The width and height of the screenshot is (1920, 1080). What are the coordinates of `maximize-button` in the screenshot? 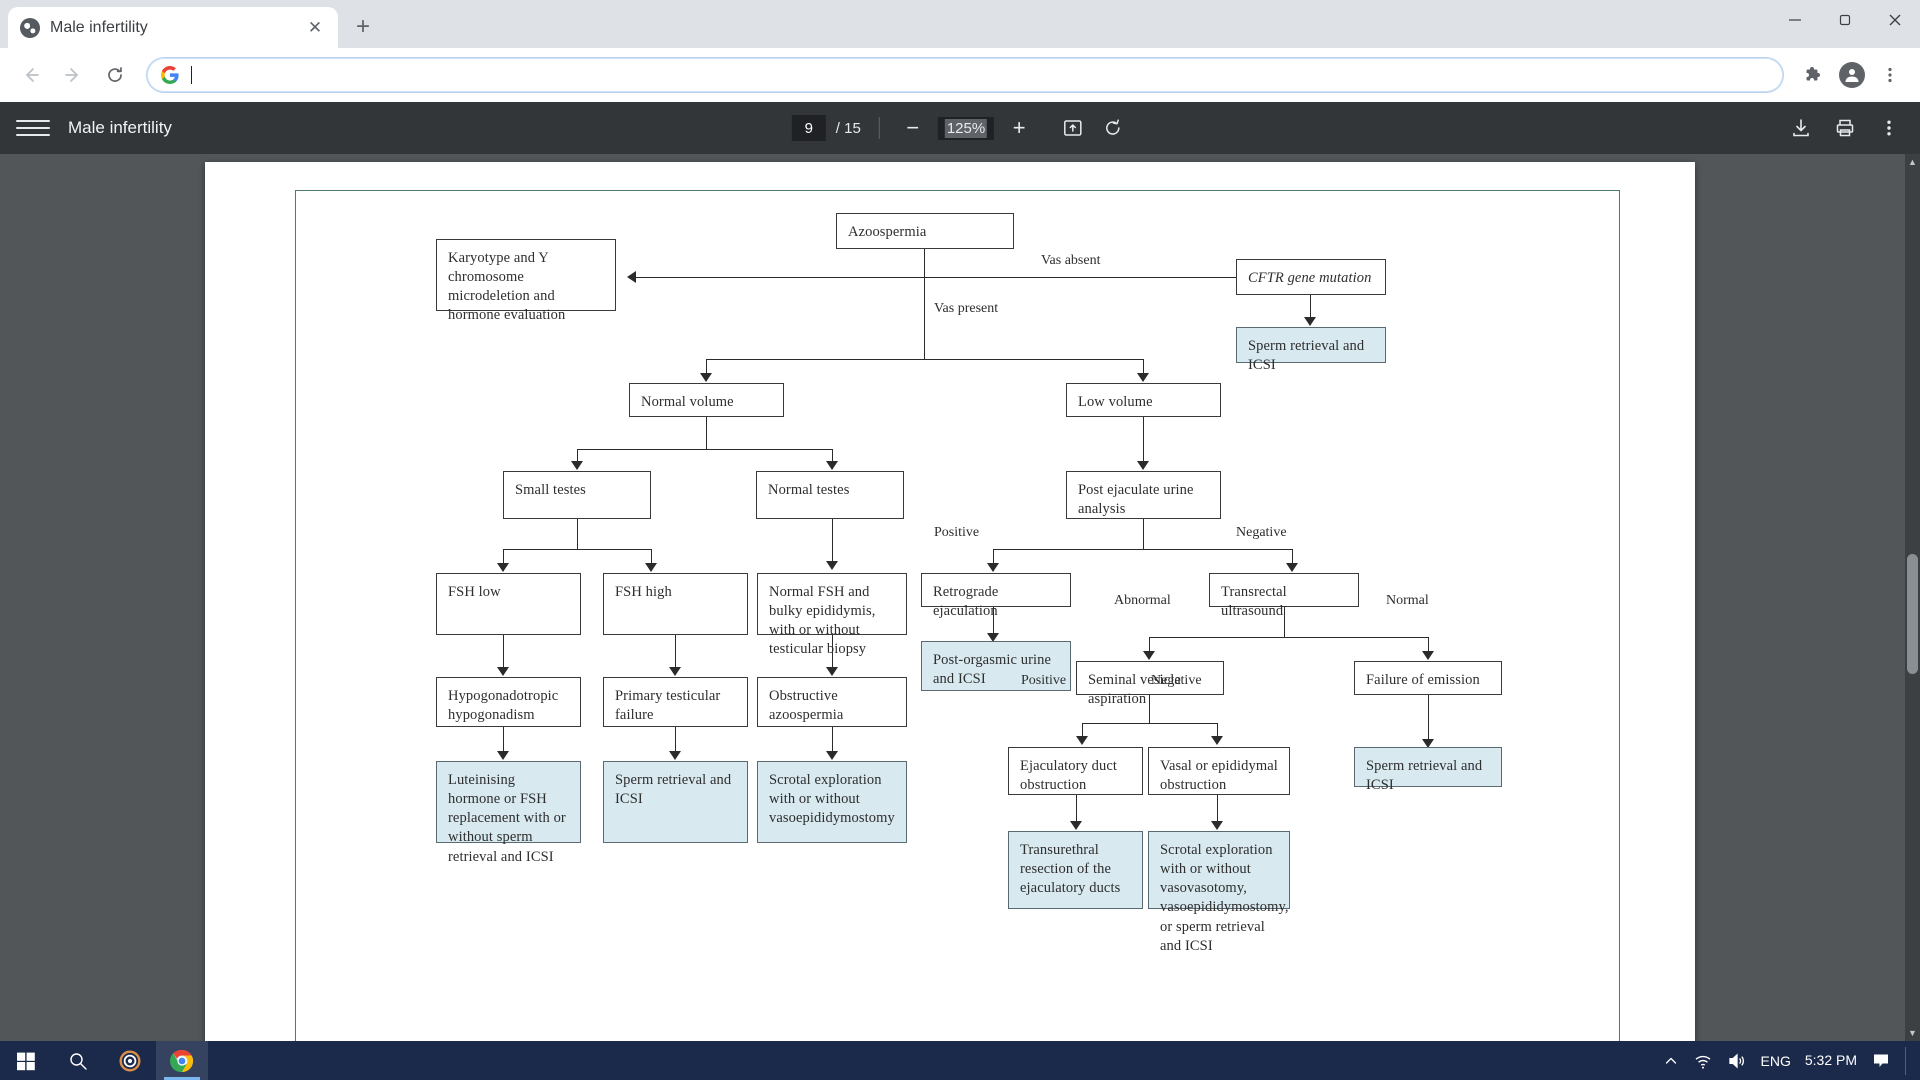 It's located at (1845, 20).